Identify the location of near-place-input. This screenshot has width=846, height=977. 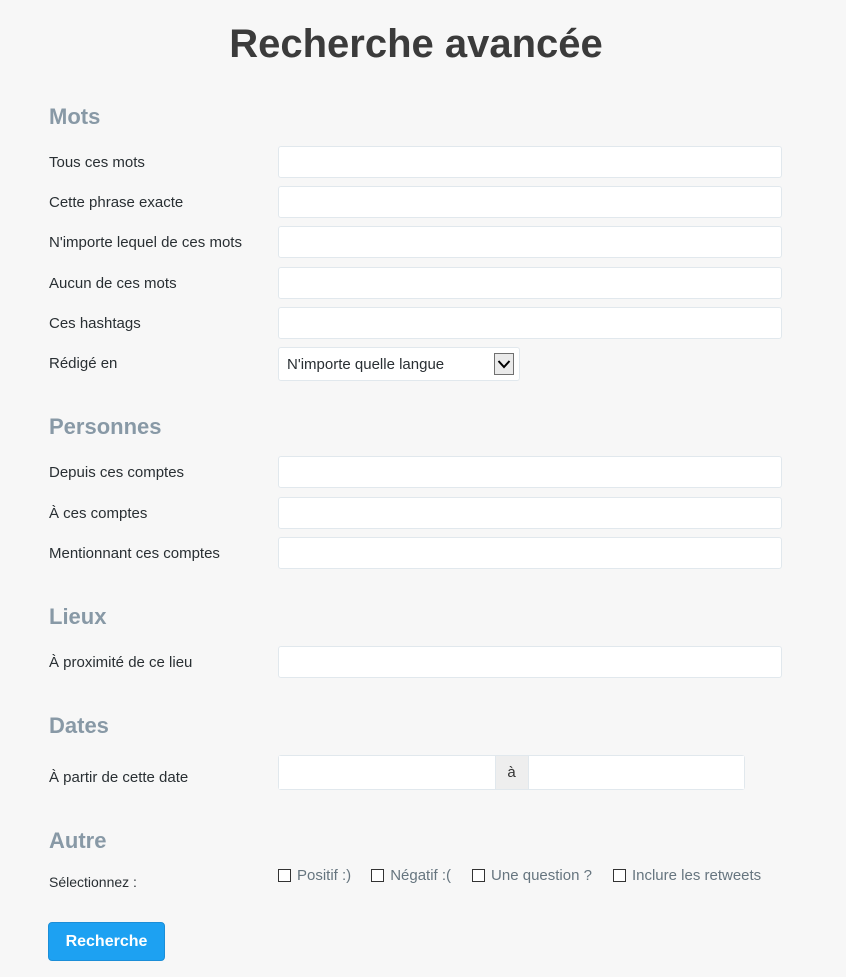
(530, 662).